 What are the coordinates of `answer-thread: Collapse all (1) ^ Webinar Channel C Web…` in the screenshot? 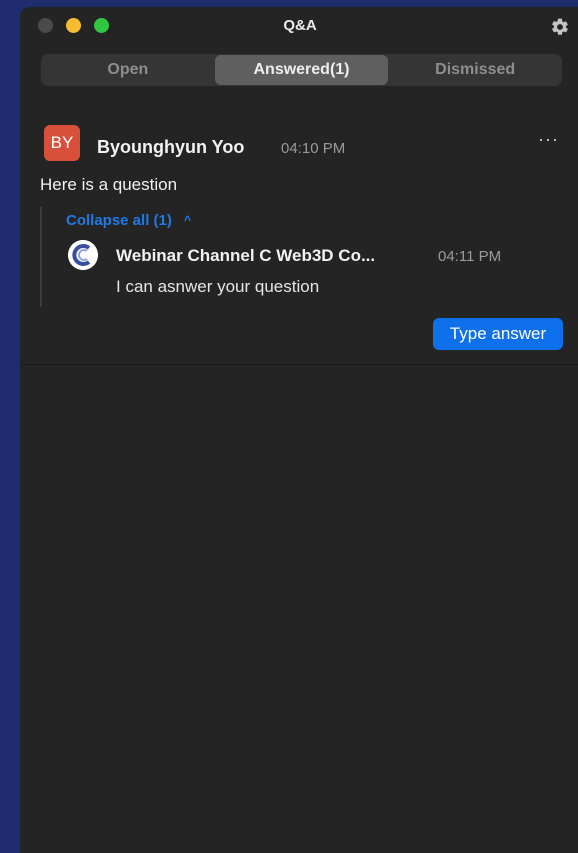 It's located at (301, 257).